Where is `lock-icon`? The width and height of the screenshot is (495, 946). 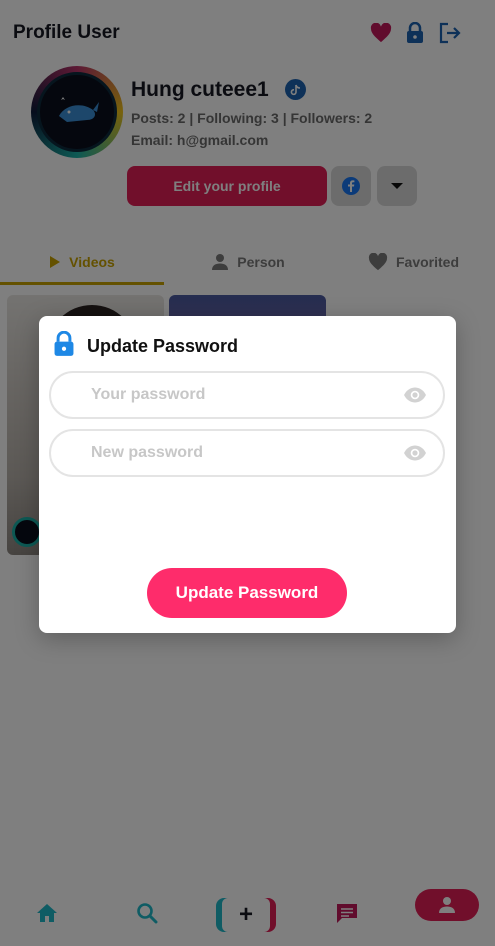 lock-icon is located at coordinates (64, 346).